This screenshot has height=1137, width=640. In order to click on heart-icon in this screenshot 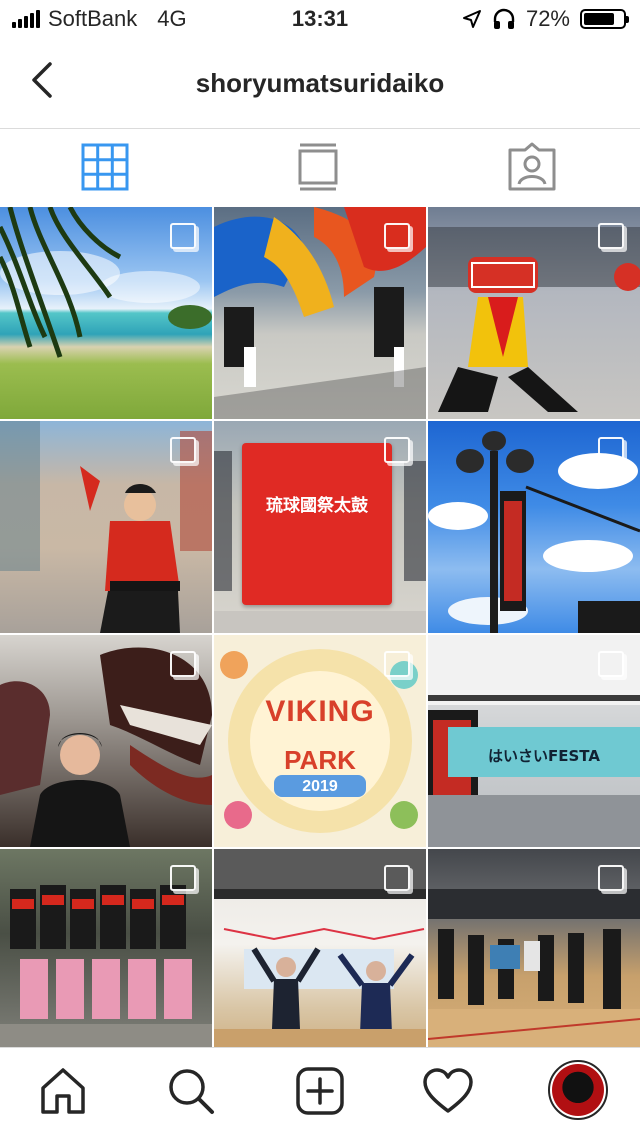, I will do `click(448, 1090)`.